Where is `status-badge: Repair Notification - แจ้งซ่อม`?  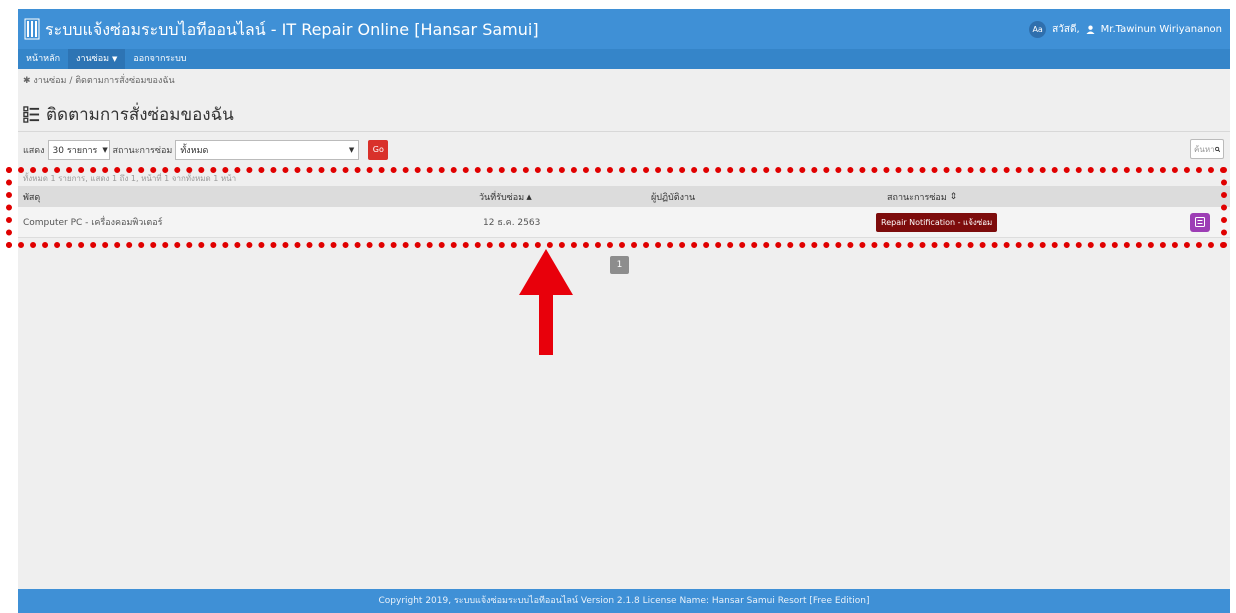 status-badge: Repair Notification - แจ้งซ่อม is located at coordinates (937, 222).